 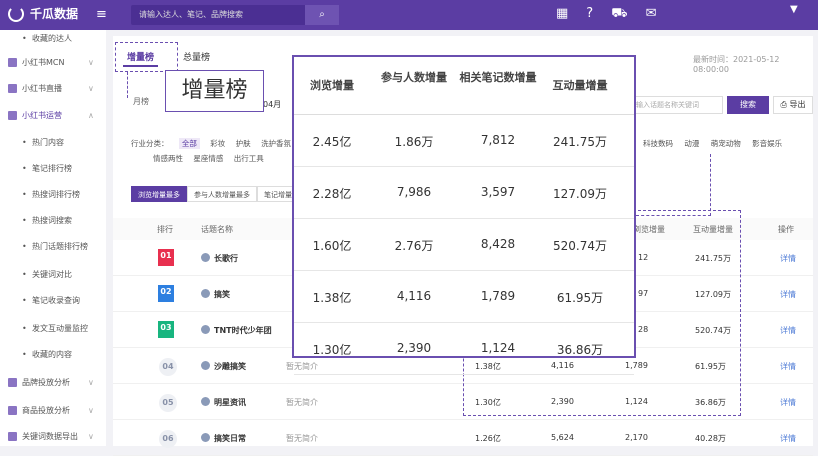 What do you see at coordinates (222, 194) in the screenshot?
I see `sort-tab-participants: 参与人数增量最多` at bounding box center [222, 194].